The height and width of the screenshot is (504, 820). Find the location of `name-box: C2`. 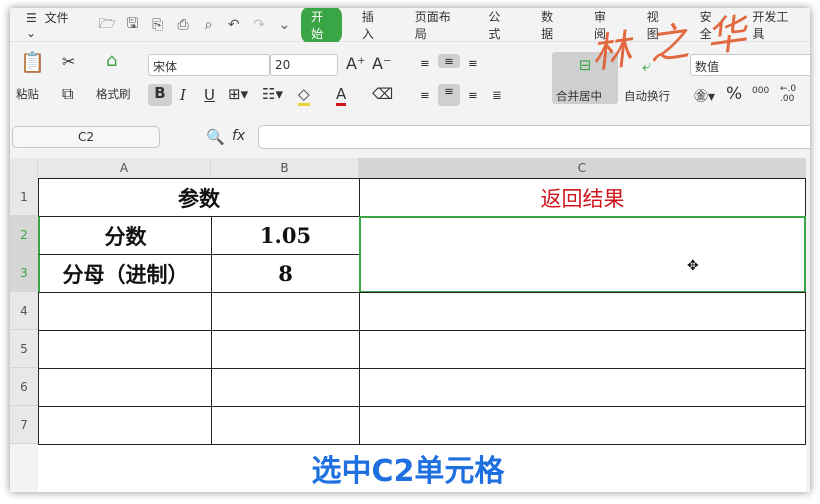

name-box: C2 is located at coordinates (86, 137).